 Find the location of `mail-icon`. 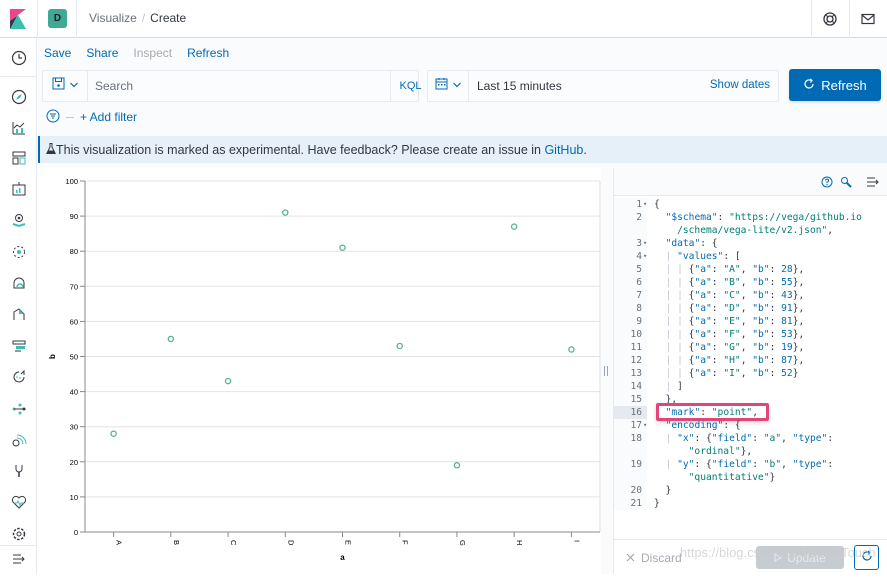

mail-icon is located at coordinates (868, 19).